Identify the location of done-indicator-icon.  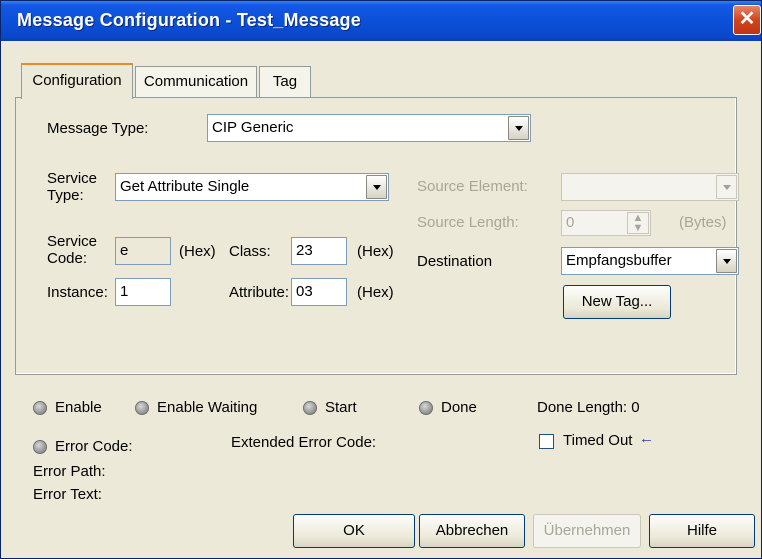
(426, 408).